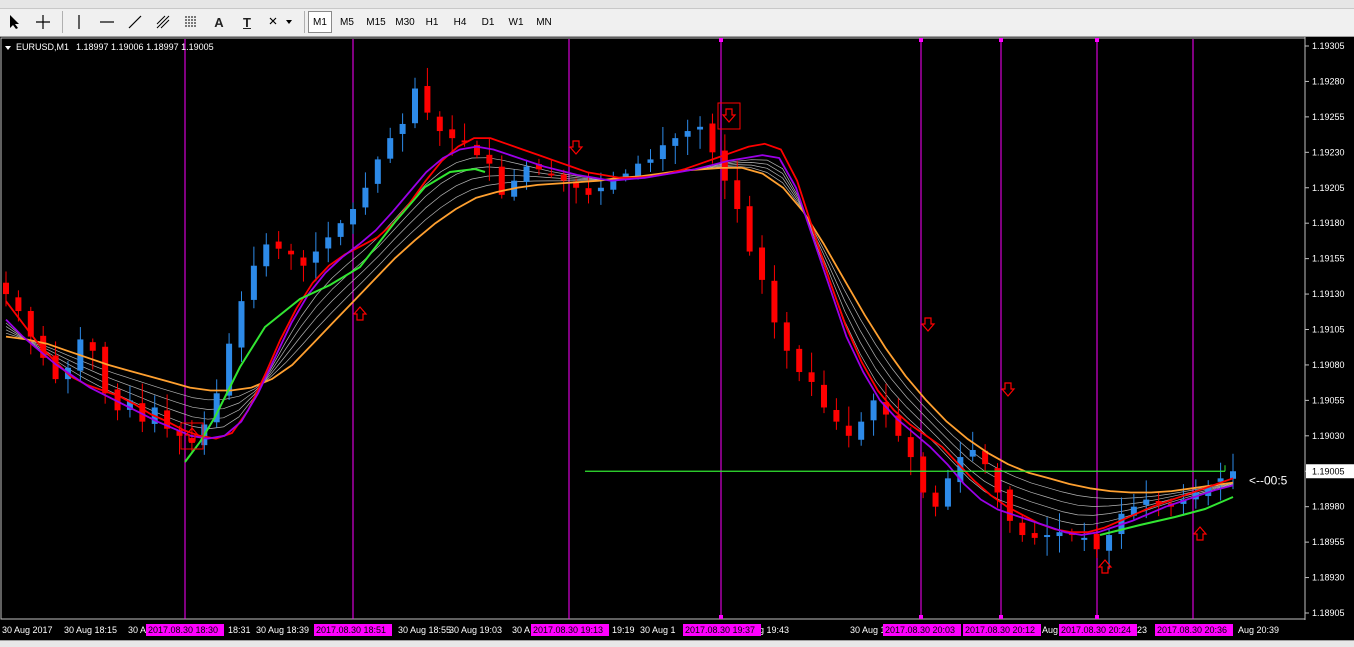 The width and height of the screenshot is (1354, 647). Describe the element at coordinates (475, 630) in the screenshot. I see `time-label: 30 Aug 19:03` at that location.